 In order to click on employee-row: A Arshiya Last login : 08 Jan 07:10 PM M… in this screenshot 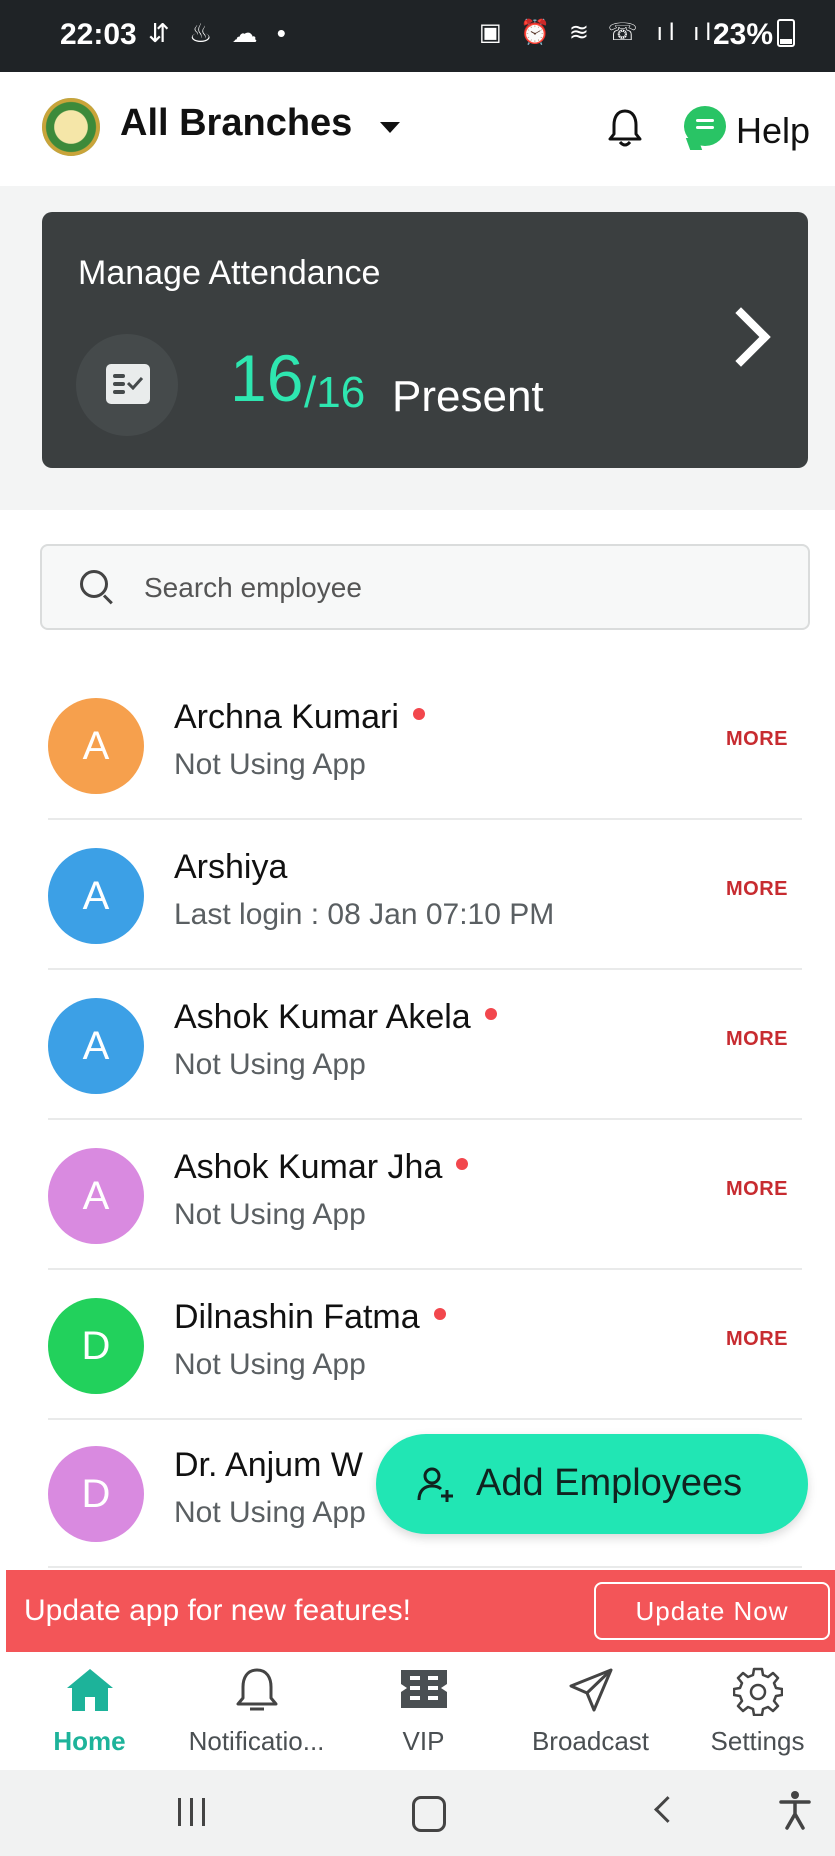, I will do `click(425, 895)`.